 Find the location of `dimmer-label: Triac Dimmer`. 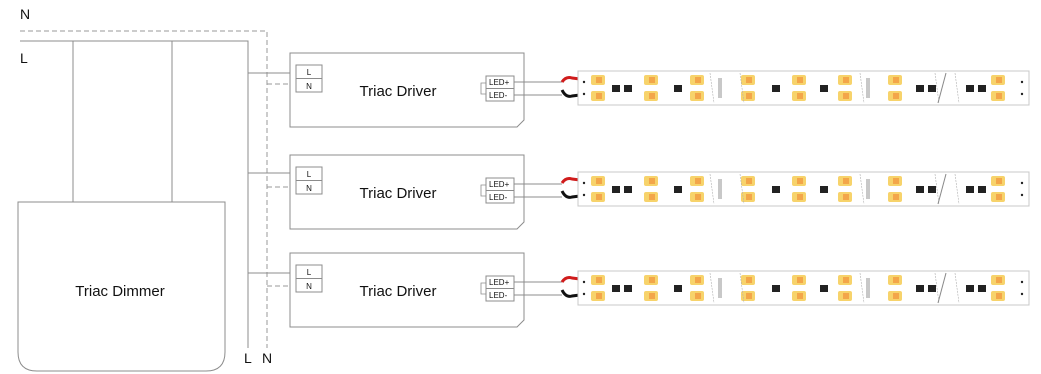

dimmer-label: Triac Dimmer is located at coordinates (119, 291).